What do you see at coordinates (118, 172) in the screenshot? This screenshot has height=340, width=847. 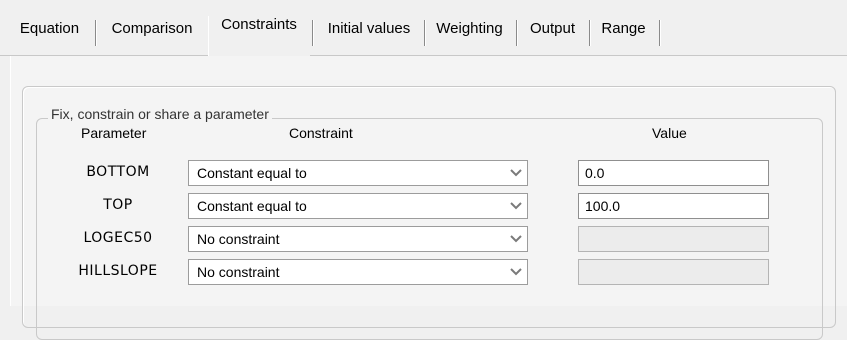 I see `parameter-name: BOTTOM` at bounding box center [118, 172].